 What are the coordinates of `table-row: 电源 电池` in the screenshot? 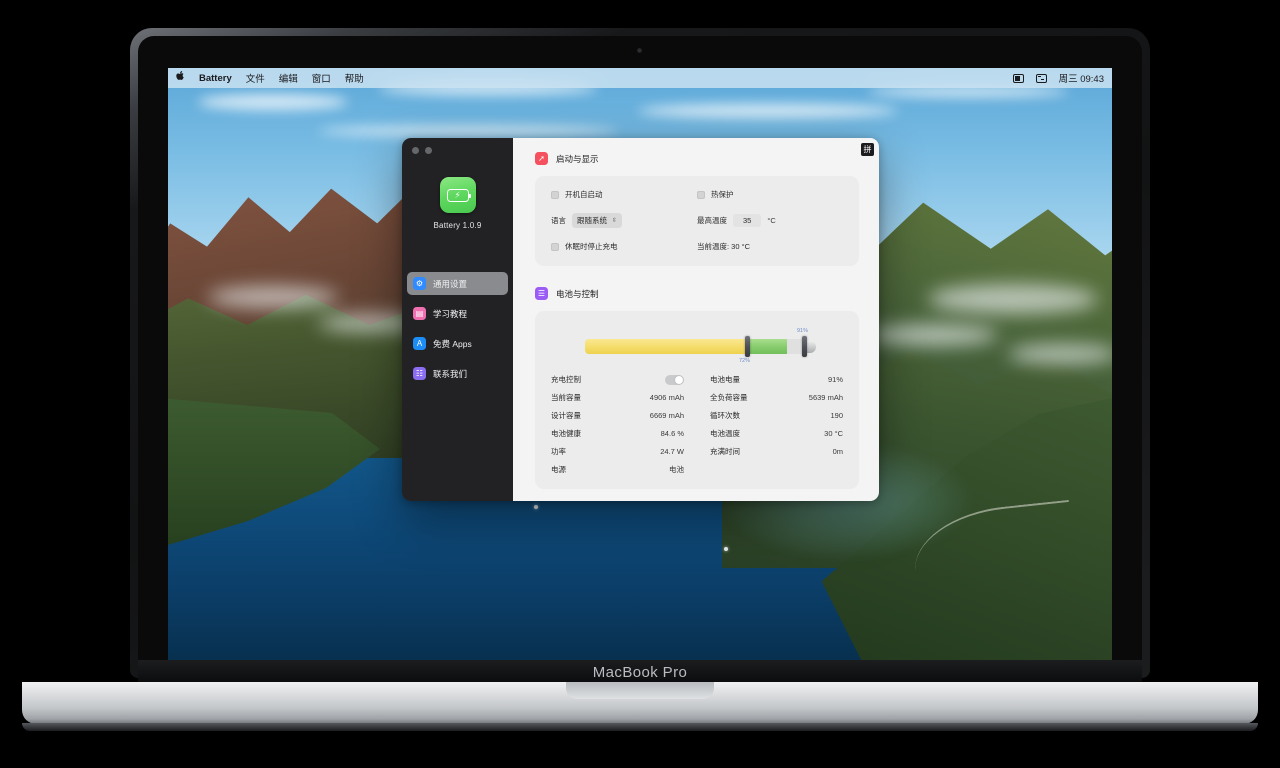 It's located at (617, 469).